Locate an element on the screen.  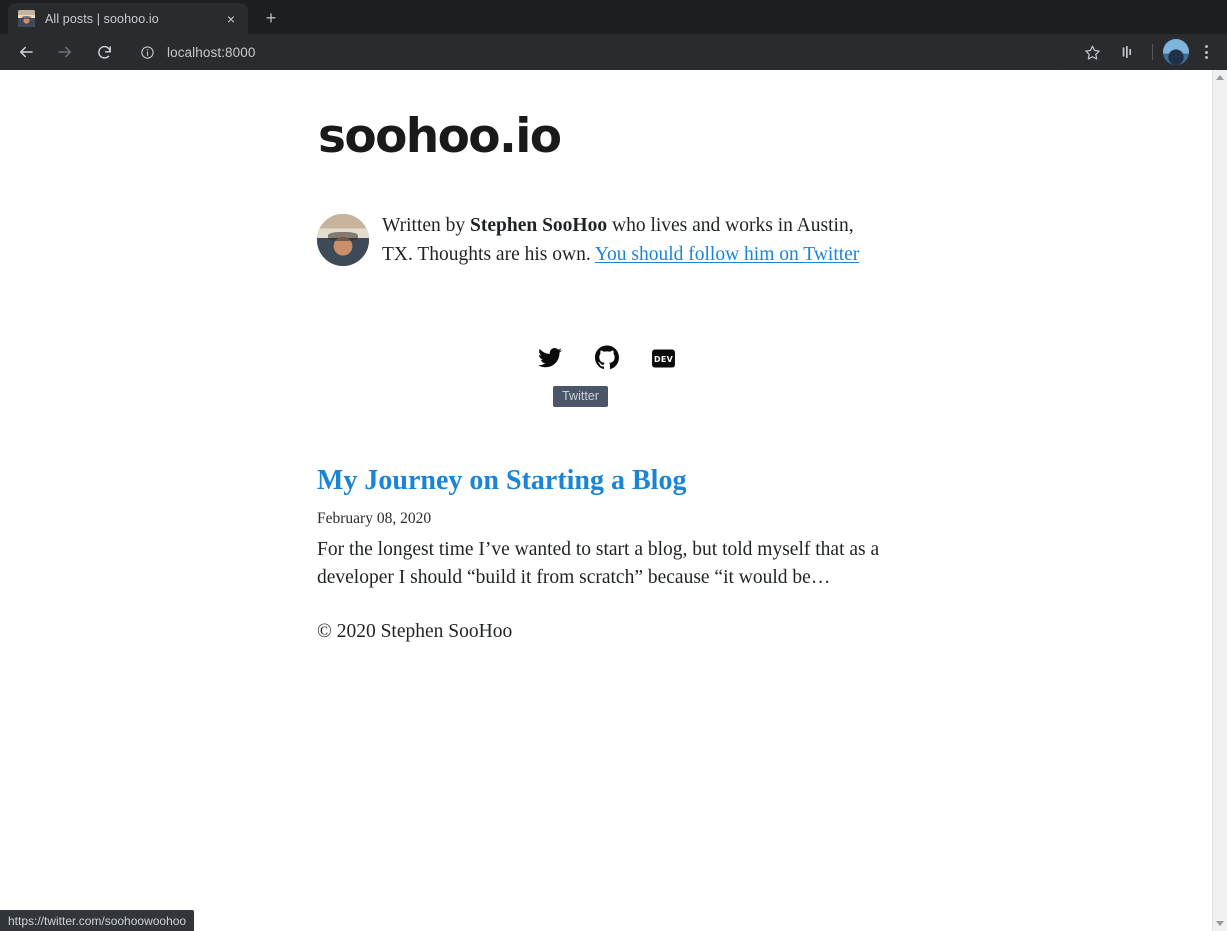
three-dot-menu-icon is located at coordinates (1206, 52).